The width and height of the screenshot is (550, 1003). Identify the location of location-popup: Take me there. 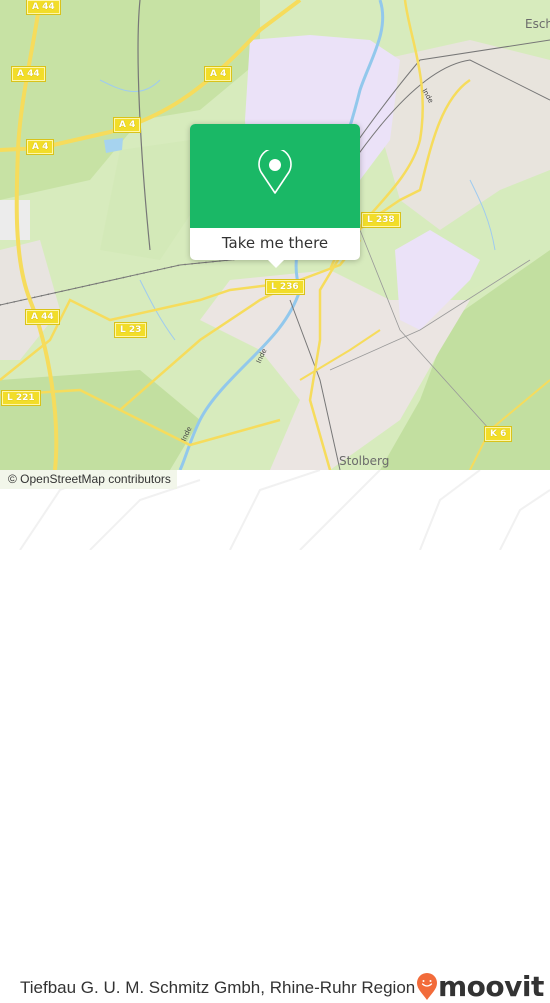
(275, 196).